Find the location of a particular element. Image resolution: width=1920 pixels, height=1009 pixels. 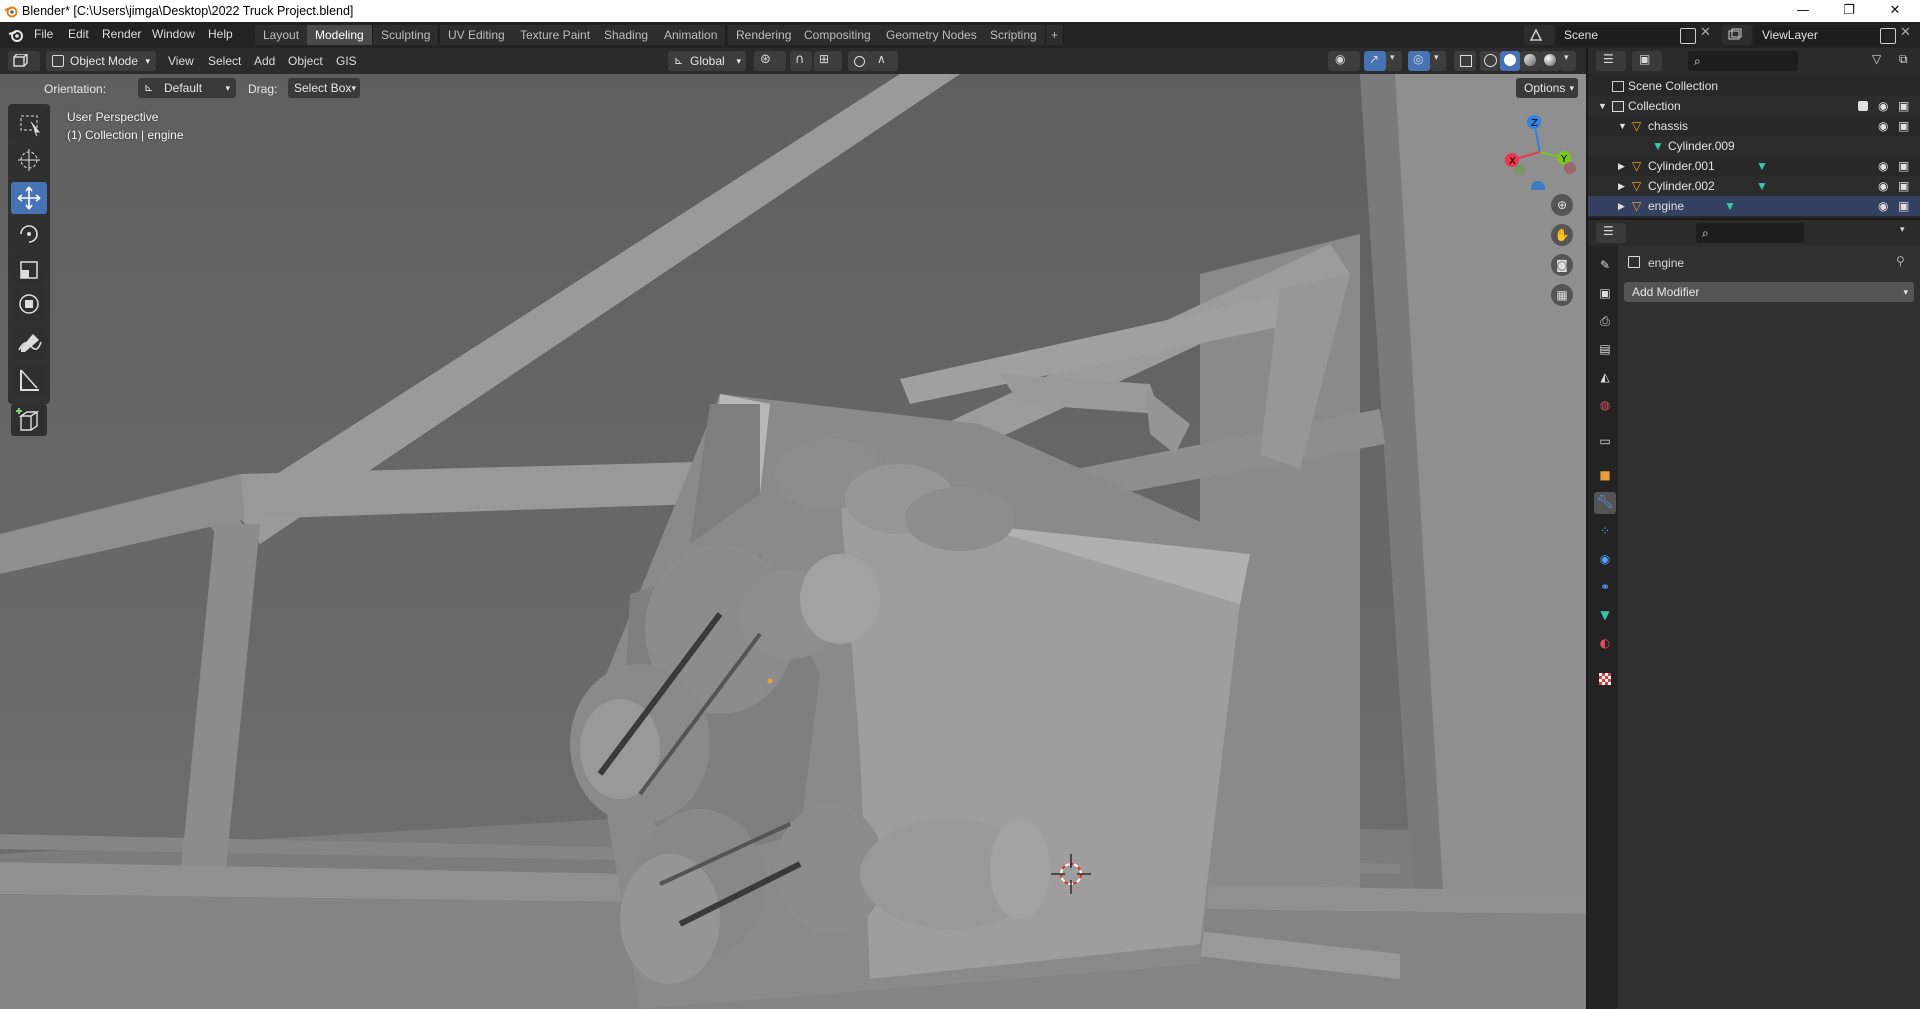

tool-add-cube is located at coordinates (29, 420).